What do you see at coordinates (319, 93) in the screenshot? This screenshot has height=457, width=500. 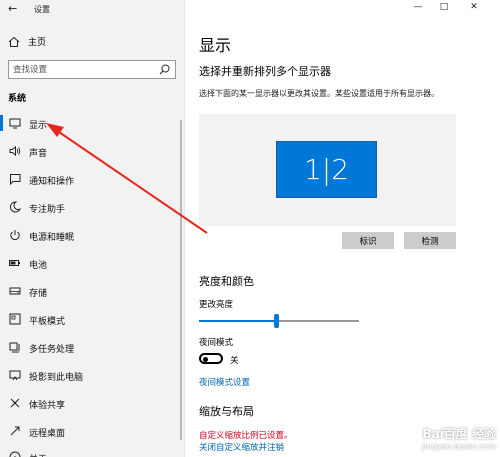 I see `arrange-displays-description: 选择下面的某一显示器以更改其设置。某些设置适用于所有显示器。` at bounding box center [319, 93].